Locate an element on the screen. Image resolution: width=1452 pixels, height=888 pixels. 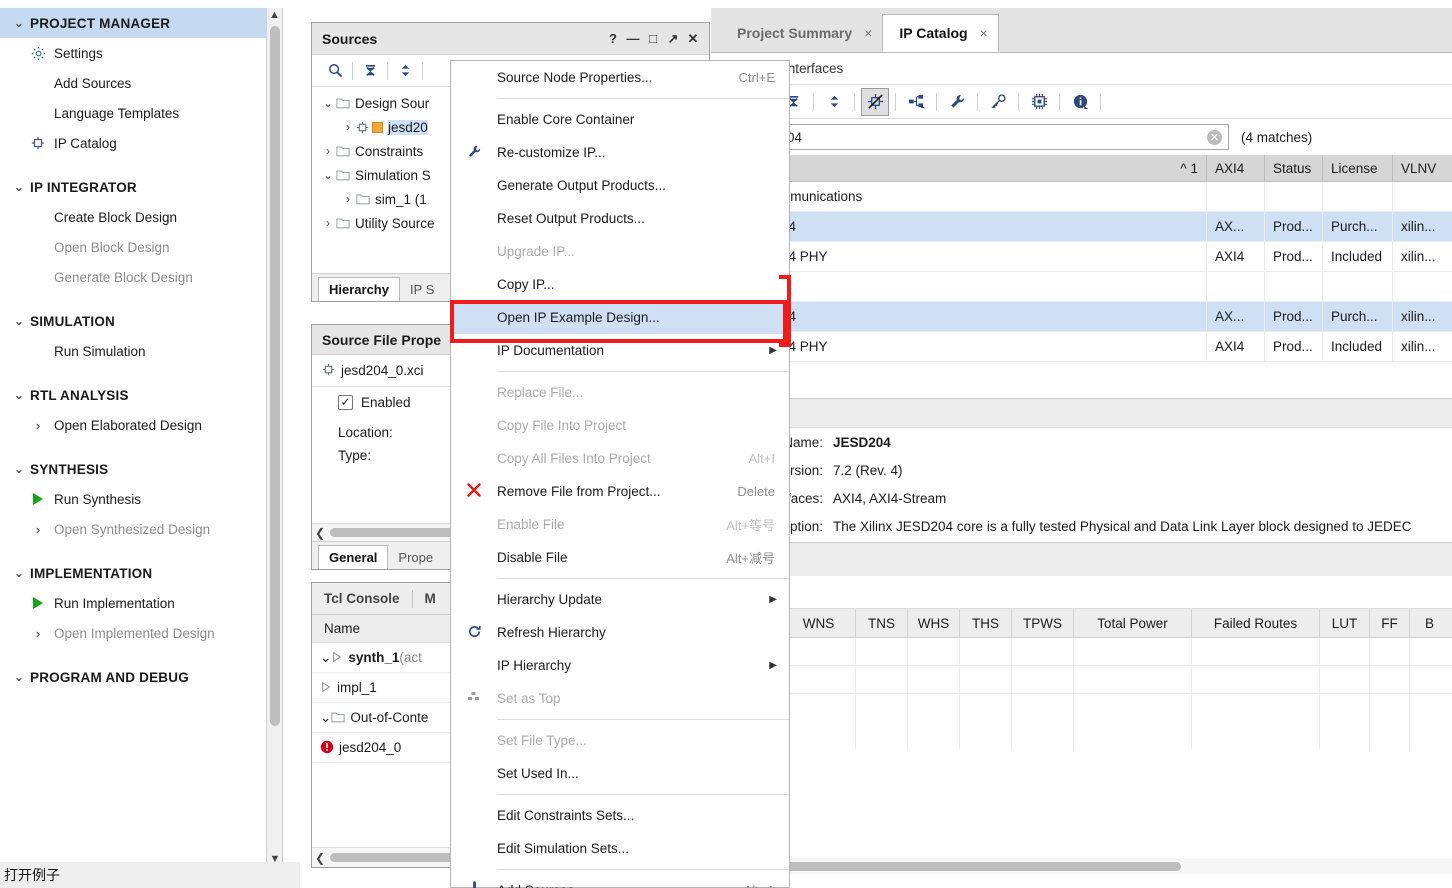
flow-section-synthesis: ⌄ SYNTHESIS is located at coordinates (141, 469).